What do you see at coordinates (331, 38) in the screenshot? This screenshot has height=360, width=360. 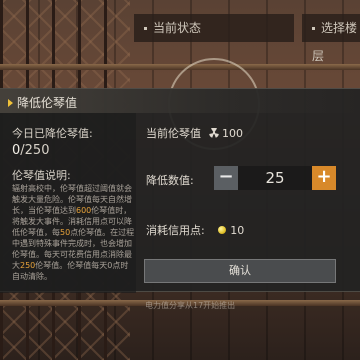 I see `tab-select-floor: 选择楼层` at bounding box center [331, 38].